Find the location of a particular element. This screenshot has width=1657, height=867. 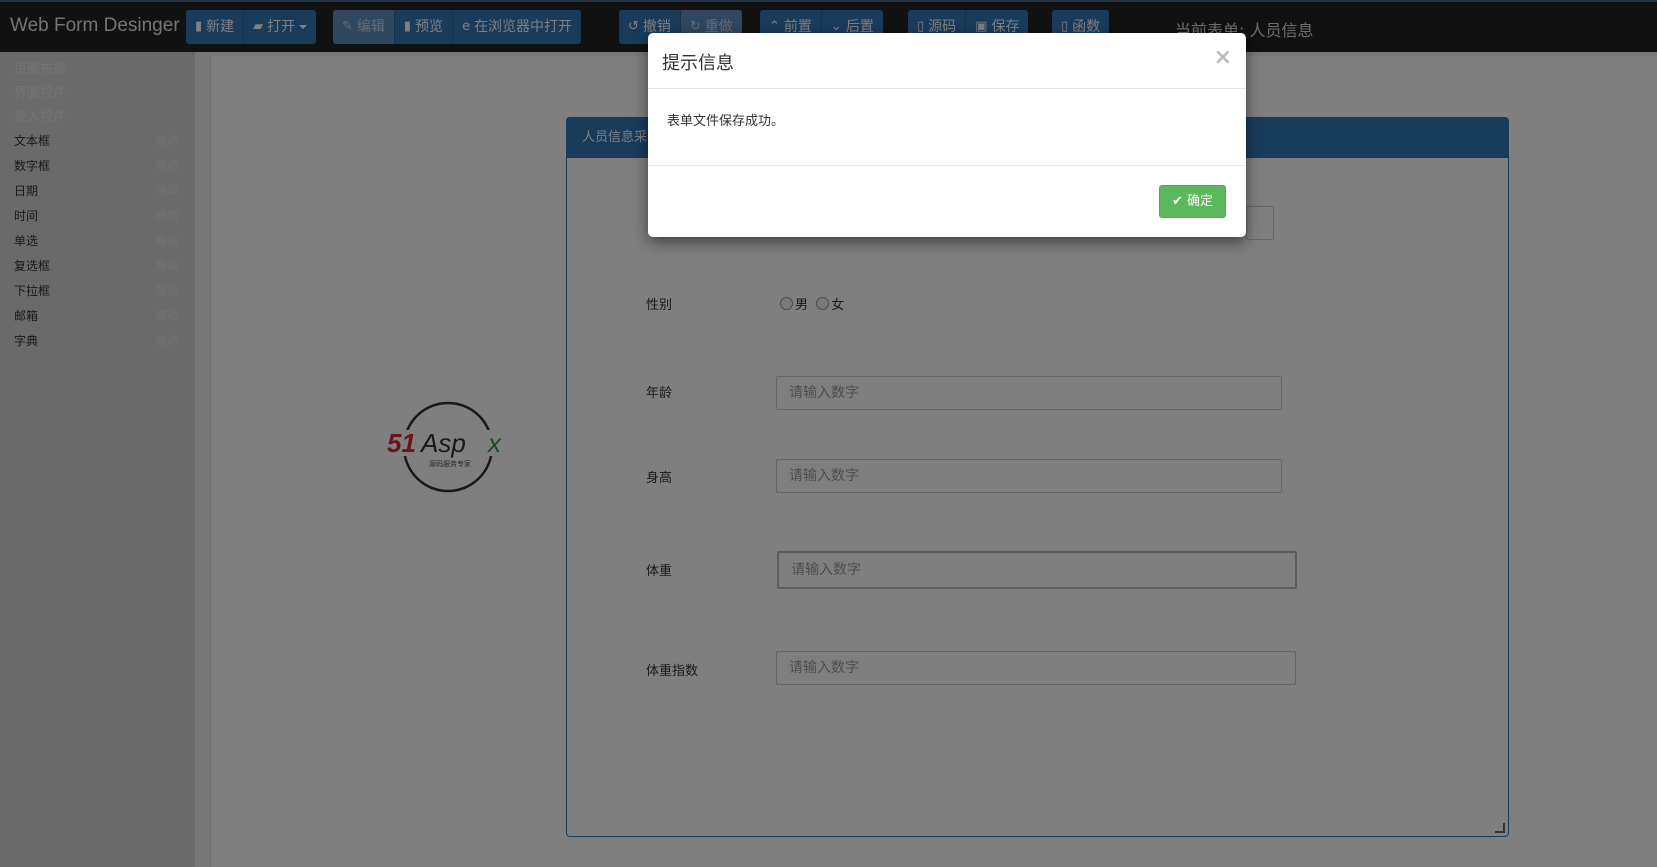

dialog-body: 表单文件保存成功。 is located at coordinates (947, 127).